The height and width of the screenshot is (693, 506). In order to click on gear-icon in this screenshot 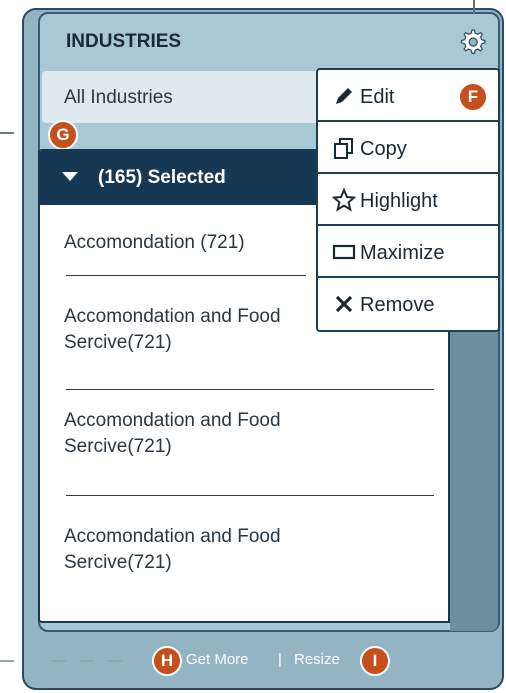, I will do `click(472, 42)`.